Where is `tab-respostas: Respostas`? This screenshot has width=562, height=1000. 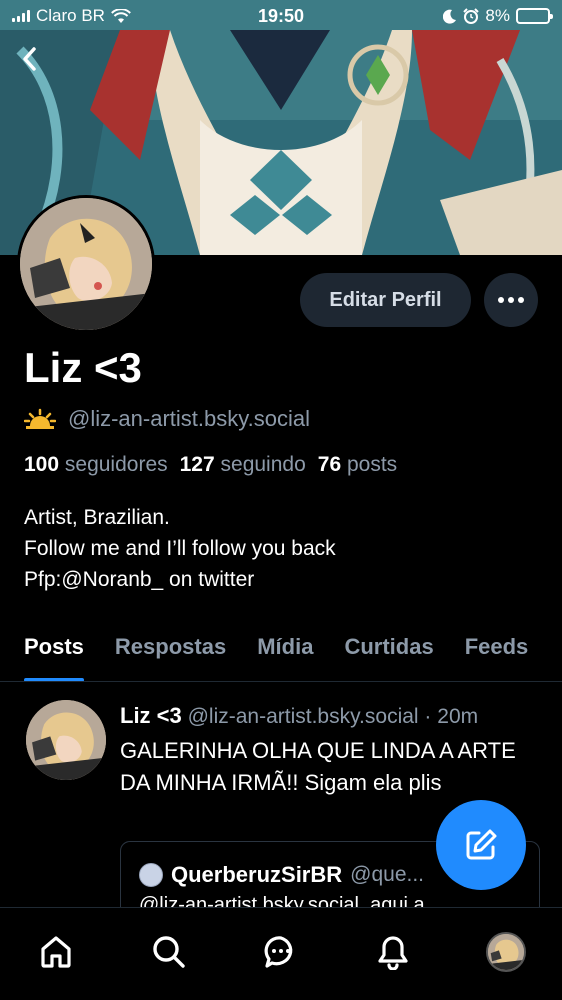
tab-respostas: Respostas is located at coordinates (170, 650).